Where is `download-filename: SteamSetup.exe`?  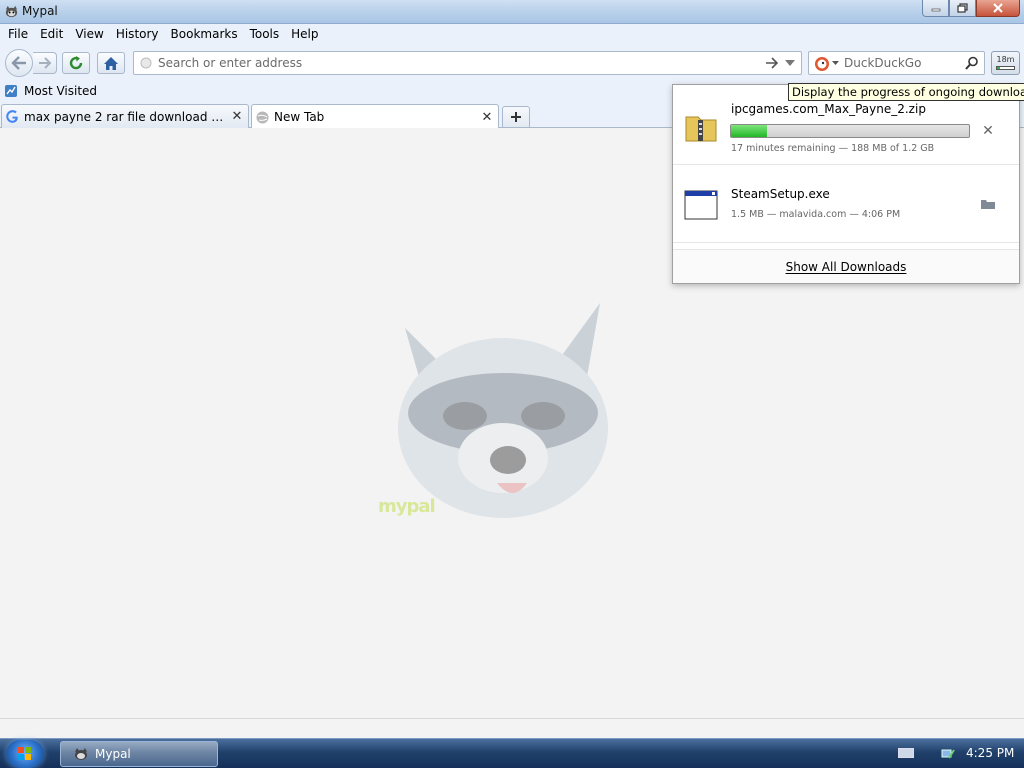
download-filename: SteamSetup.exe is located at coordinates (780, 194).